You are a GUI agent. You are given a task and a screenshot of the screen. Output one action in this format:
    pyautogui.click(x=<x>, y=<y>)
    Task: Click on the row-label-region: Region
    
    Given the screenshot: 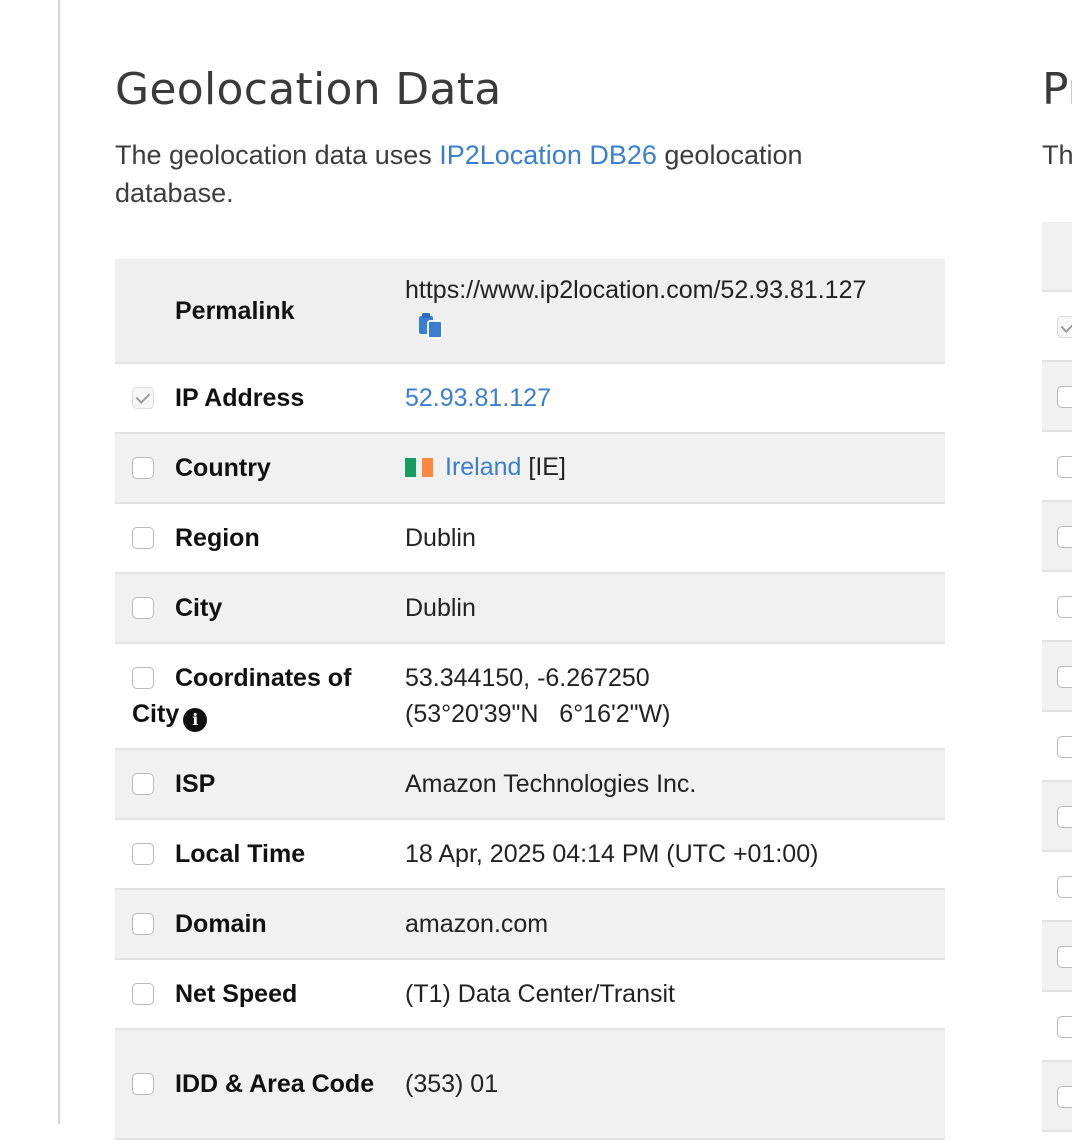 What is the action you would take?
    pyautogui.click(x=217, y=538)
    